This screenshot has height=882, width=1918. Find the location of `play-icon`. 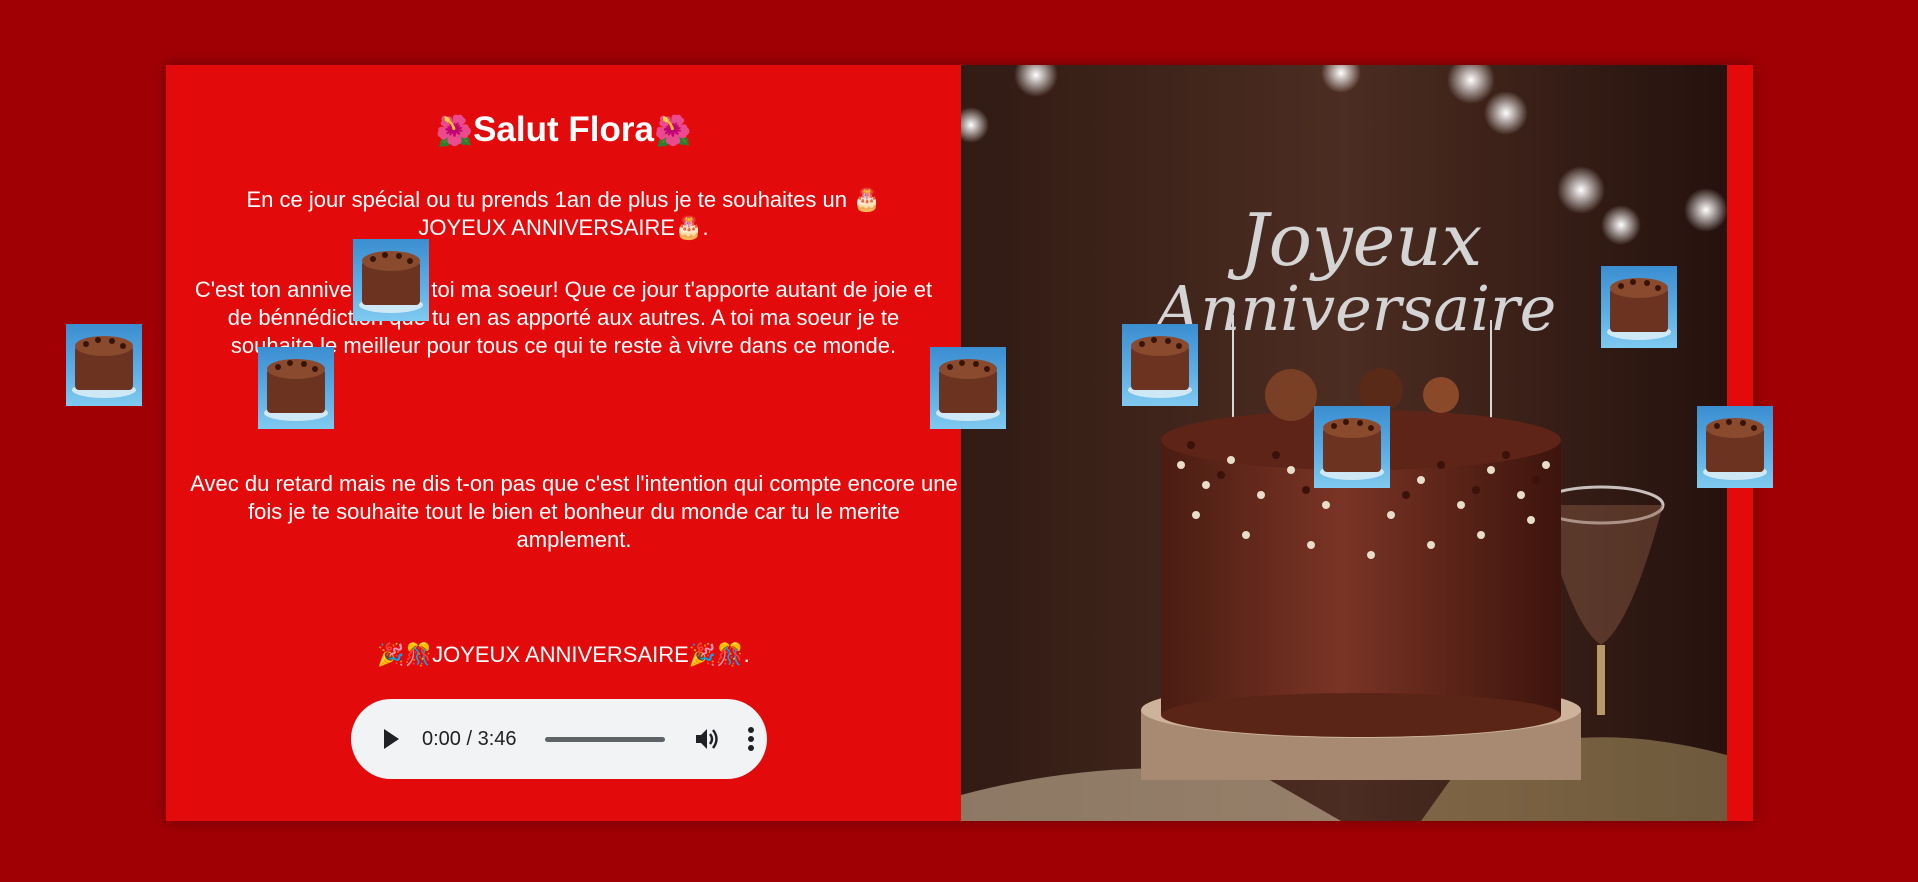

play-icon is located at coordinates (391, 739).